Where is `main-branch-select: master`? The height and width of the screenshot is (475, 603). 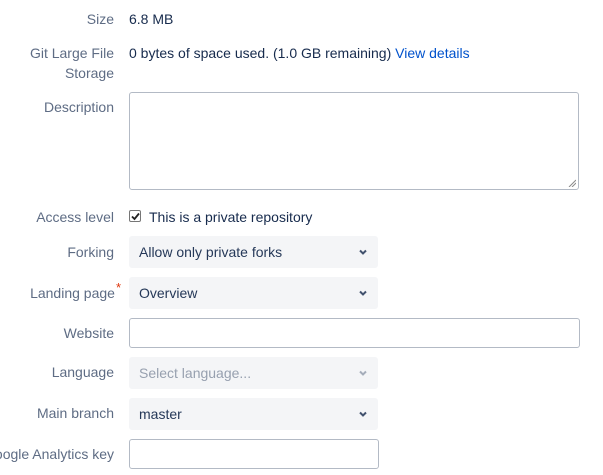 main-branch-select: master is located at coordinates (253, 414).